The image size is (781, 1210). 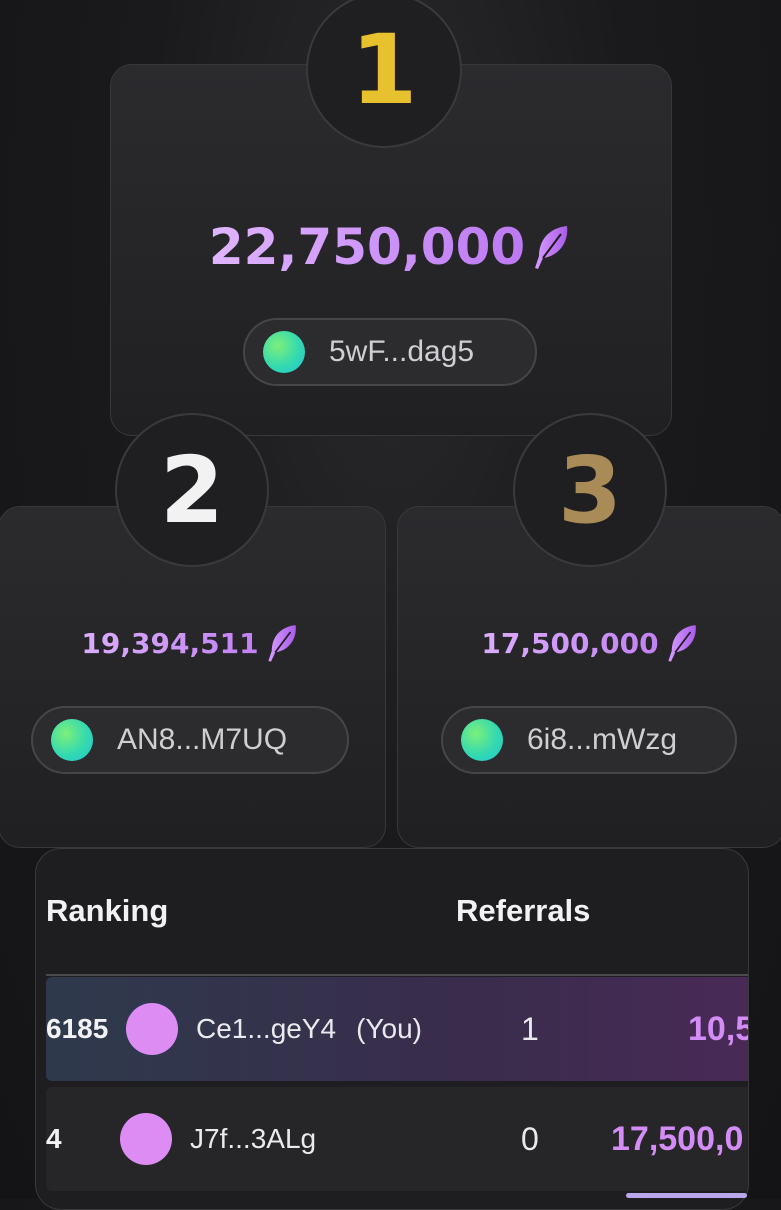 I want to click on column-header-ranking: Ranking, so click(x=107, y=910).